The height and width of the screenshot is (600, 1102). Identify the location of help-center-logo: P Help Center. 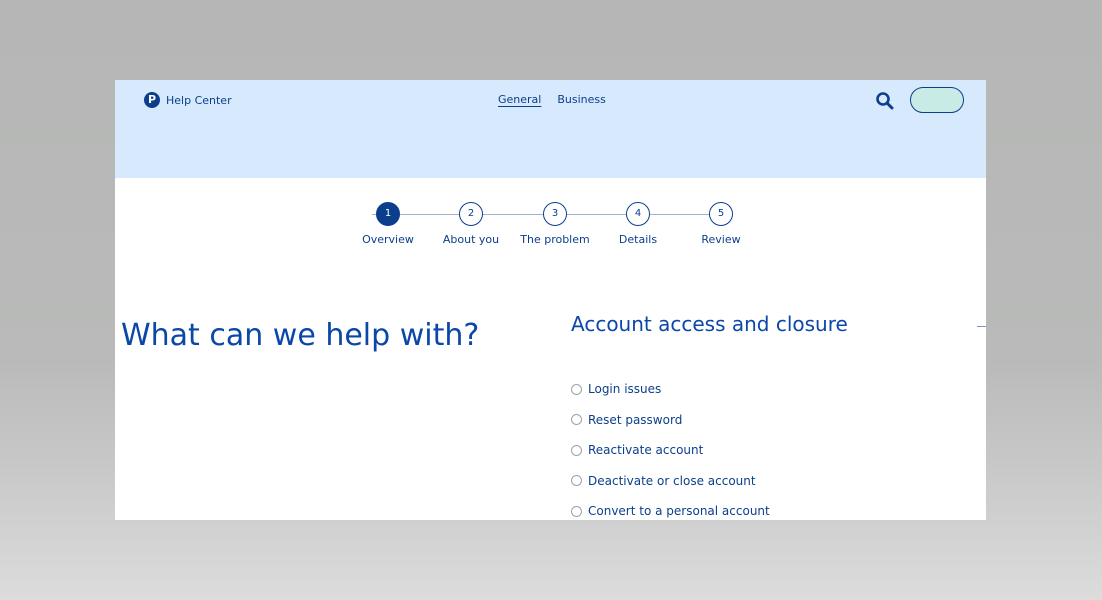
(188, 100).